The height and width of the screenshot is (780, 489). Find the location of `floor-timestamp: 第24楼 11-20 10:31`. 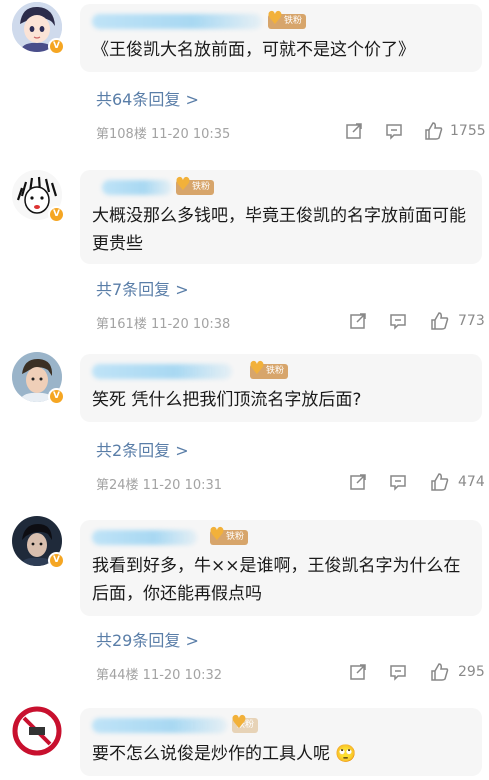

floor-timestamp: 第24楼 11-20 10:31 is located at coordinates (159, 485).